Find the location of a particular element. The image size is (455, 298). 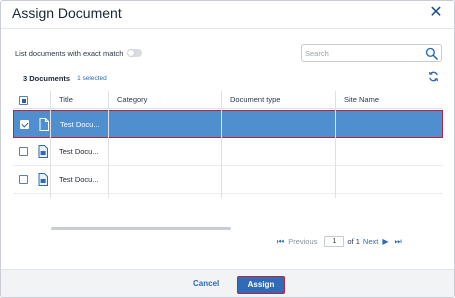

last-page-icon: ⏭ is located at coordinates (397, 242).